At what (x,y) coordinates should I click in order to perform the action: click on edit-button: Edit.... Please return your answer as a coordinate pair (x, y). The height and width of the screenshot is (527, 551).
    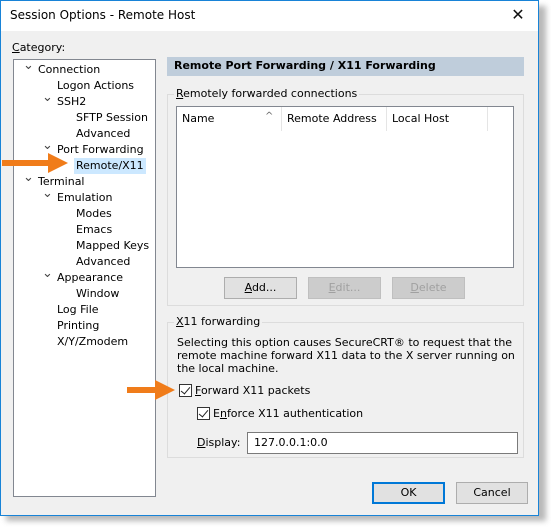
    Looking at the image, I should click on (344, 288).